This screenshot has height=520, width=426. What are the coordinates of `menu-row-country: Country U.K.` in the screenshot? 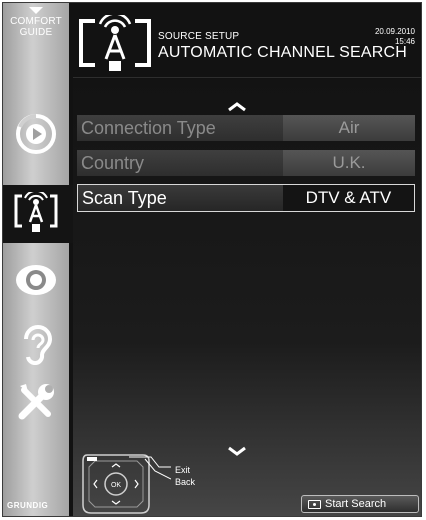 It's located at (246, 163).